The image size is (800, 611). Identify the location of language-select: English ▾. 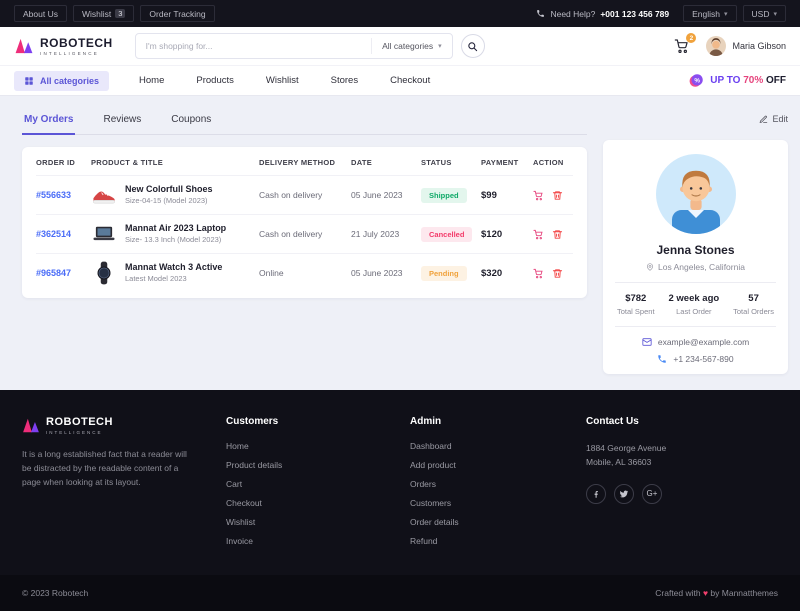
(710, 13).